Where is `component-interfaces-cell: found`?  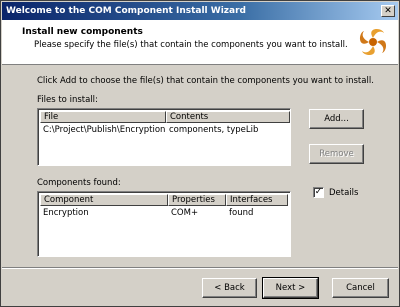 component-interfaces-cell: found is located at coordinates (241, 213).